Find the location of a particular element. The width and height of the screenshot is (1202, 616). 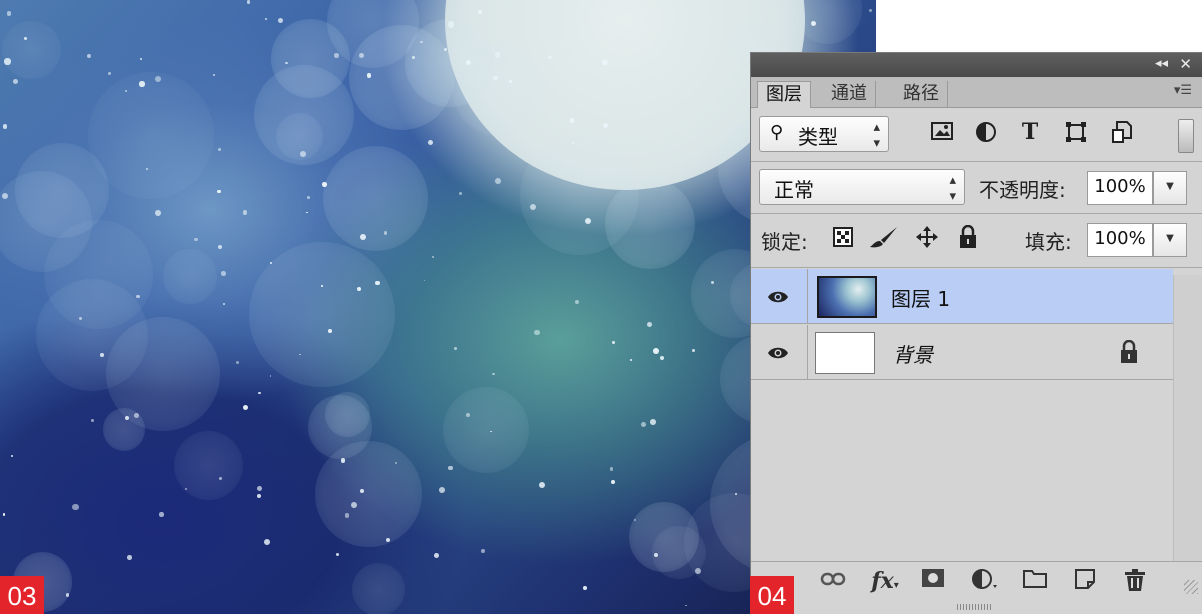

adjustment-layer-icon is located at coordinates (985, 582).